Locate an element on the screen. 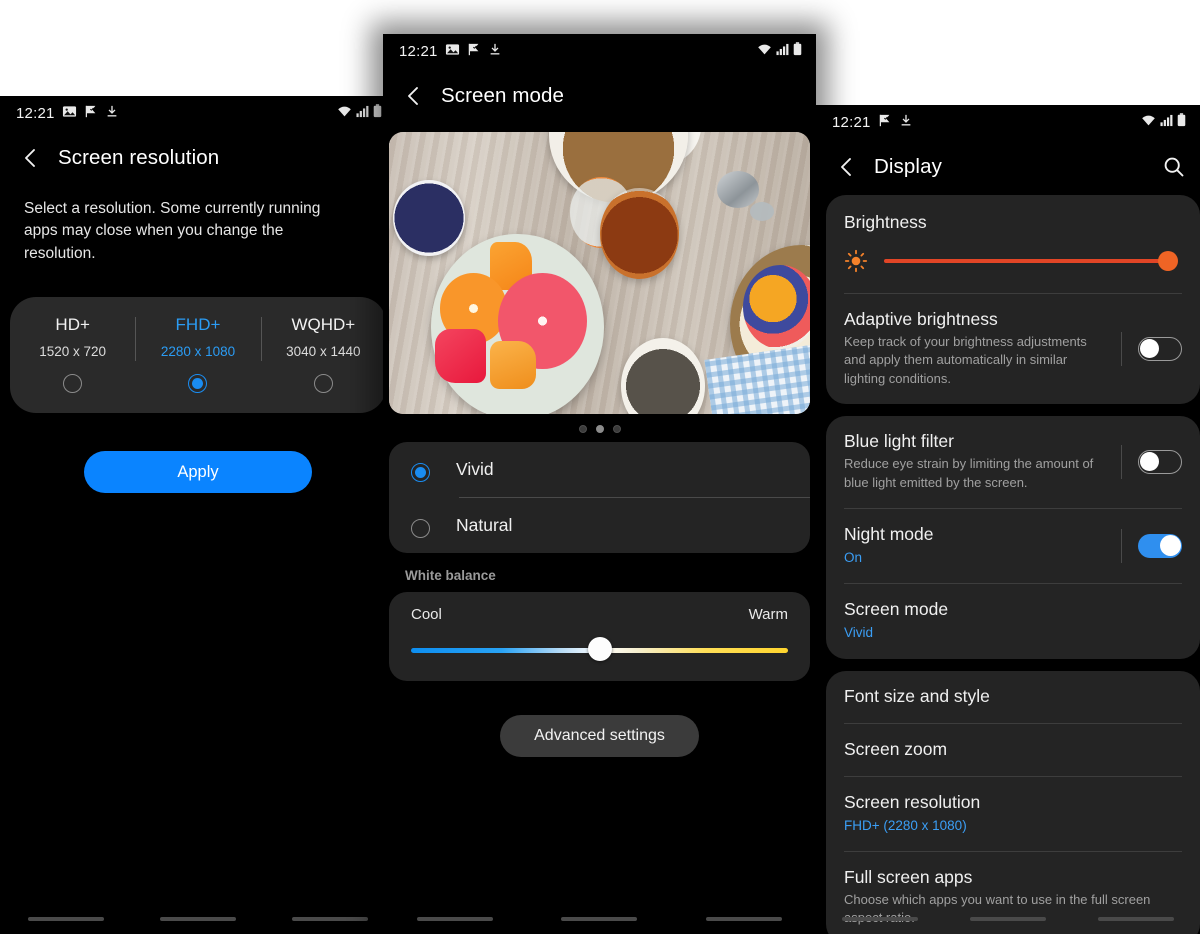 The width and height of the screenshot is (1200, 934). setting-subtitle: FHD+ (2280 x 1080) is located at coordinates (905, 825).